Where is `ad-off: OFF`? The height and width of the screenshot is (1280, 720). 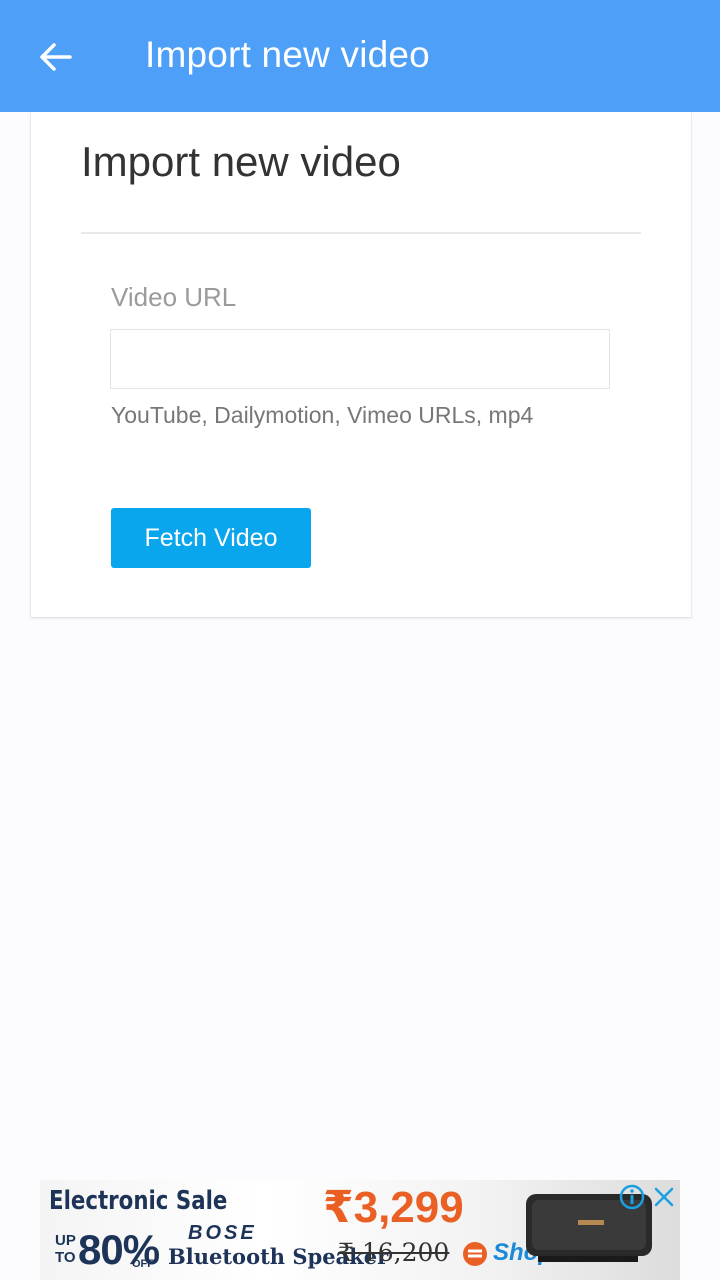 ad-off: OFF is located at coordinates (143, 1264).